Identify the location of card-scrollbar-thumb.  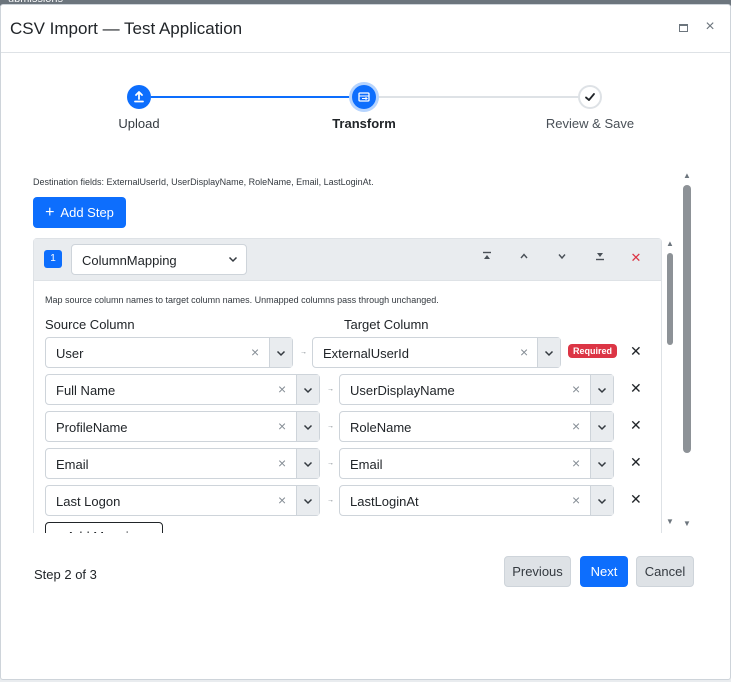
(670, 299).